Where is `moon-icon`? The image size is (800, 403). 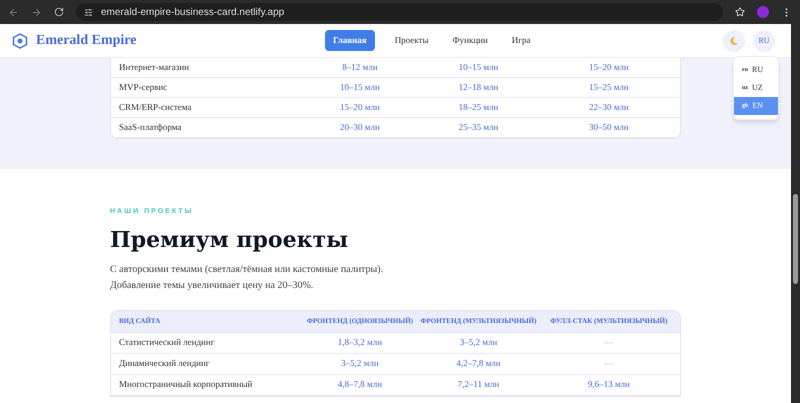
moon-icon is located at coordinates (734, 41).